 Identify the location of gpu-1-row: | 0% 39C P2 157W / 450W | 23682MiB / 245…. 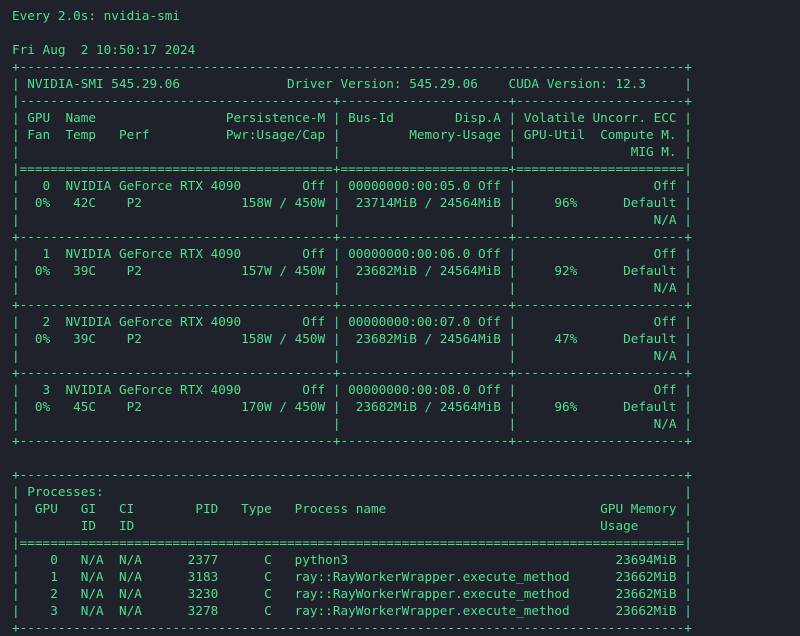
(352, 270).